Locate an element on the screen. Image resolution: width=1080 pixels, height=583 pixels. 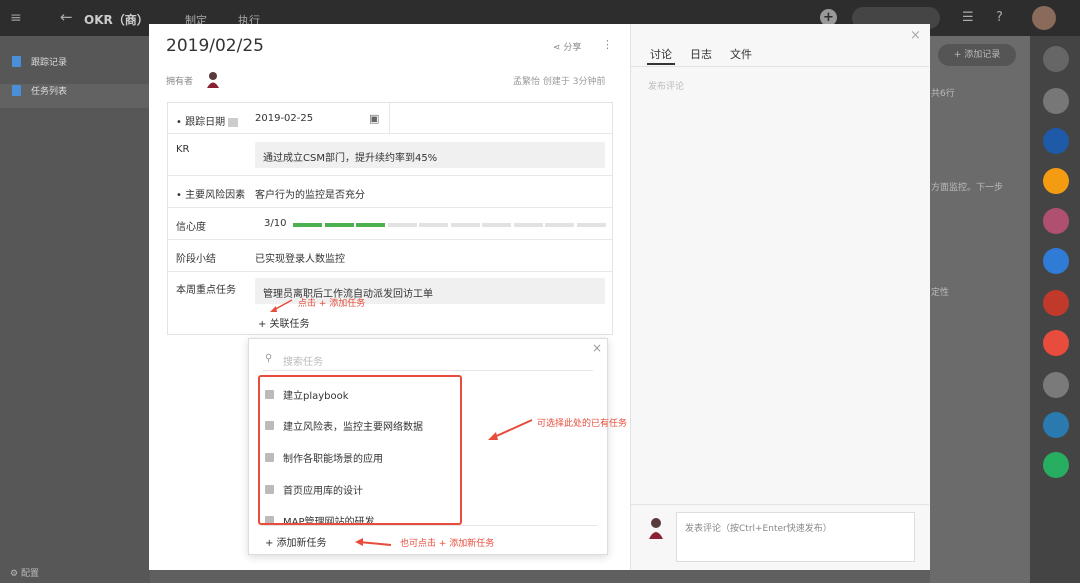
tab-files: 文件 is located at coordinates (741, 54).